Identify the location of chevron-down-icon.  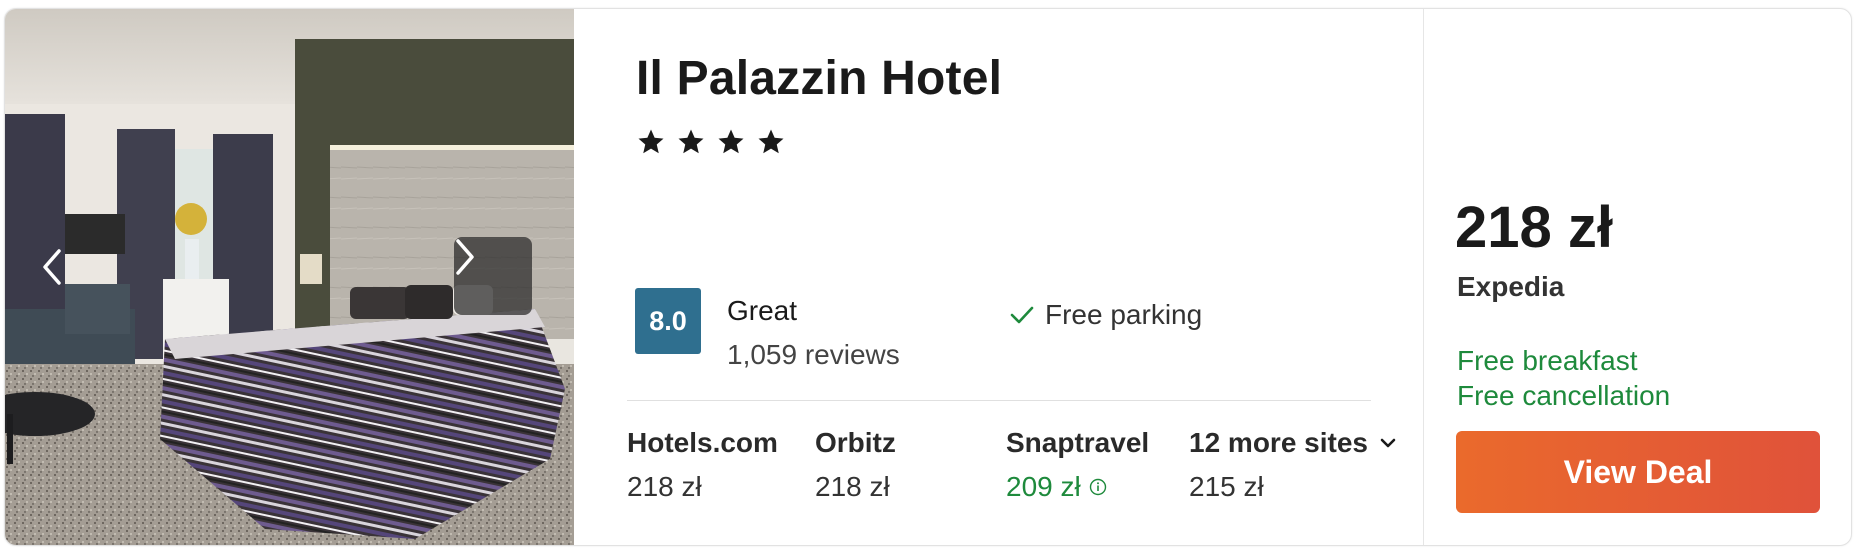
(1388, 443).